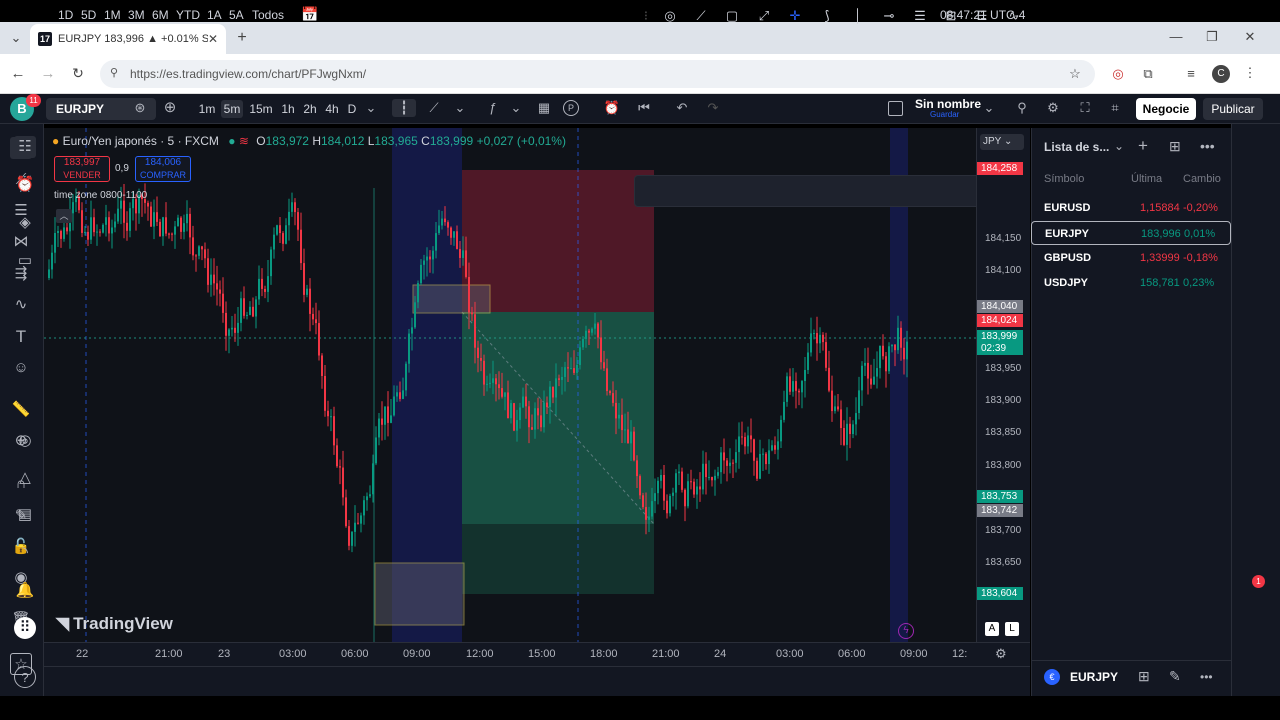 The width and height of the screenshot is (1280, 720). Describe the element at coordinates (1085, 108) in the screenshot. I see `fullscreen-icon: ⛶` at that location.